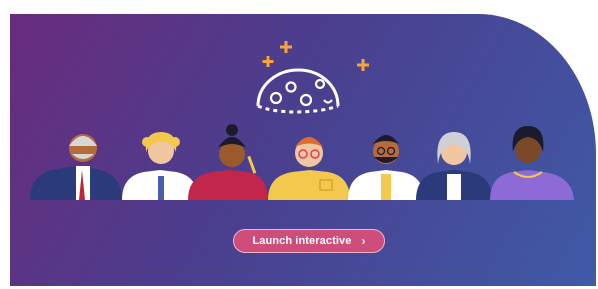  Describe the element at coordinates (5, 144) in the screenshot. I see `left-margin` at that location.